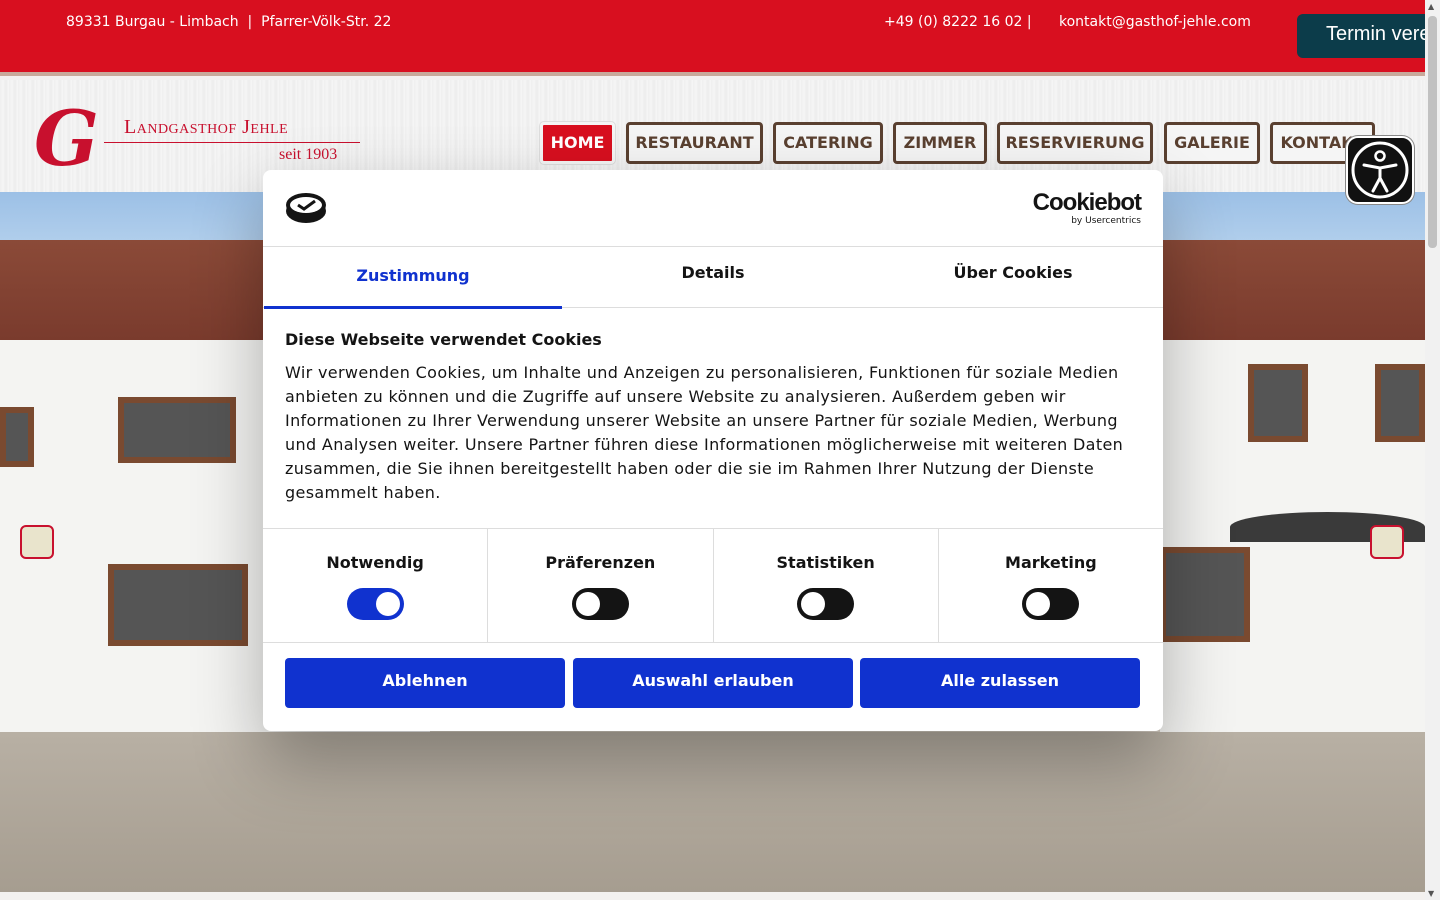 This screenshot has width=1440, height=900. I want to click on category-label: Statistiken, so click(825, 562).